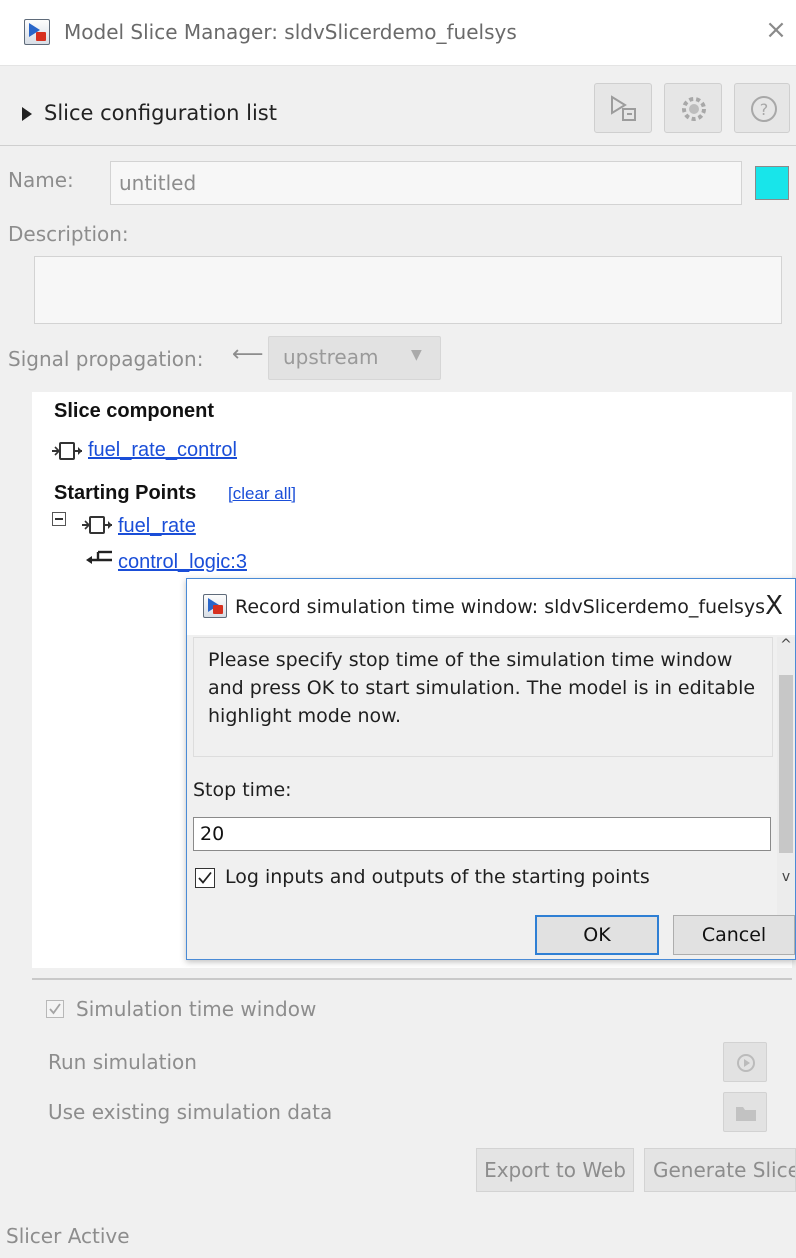  I want to click on slice-component-link: fuel_rate_control, so click(162, 450).